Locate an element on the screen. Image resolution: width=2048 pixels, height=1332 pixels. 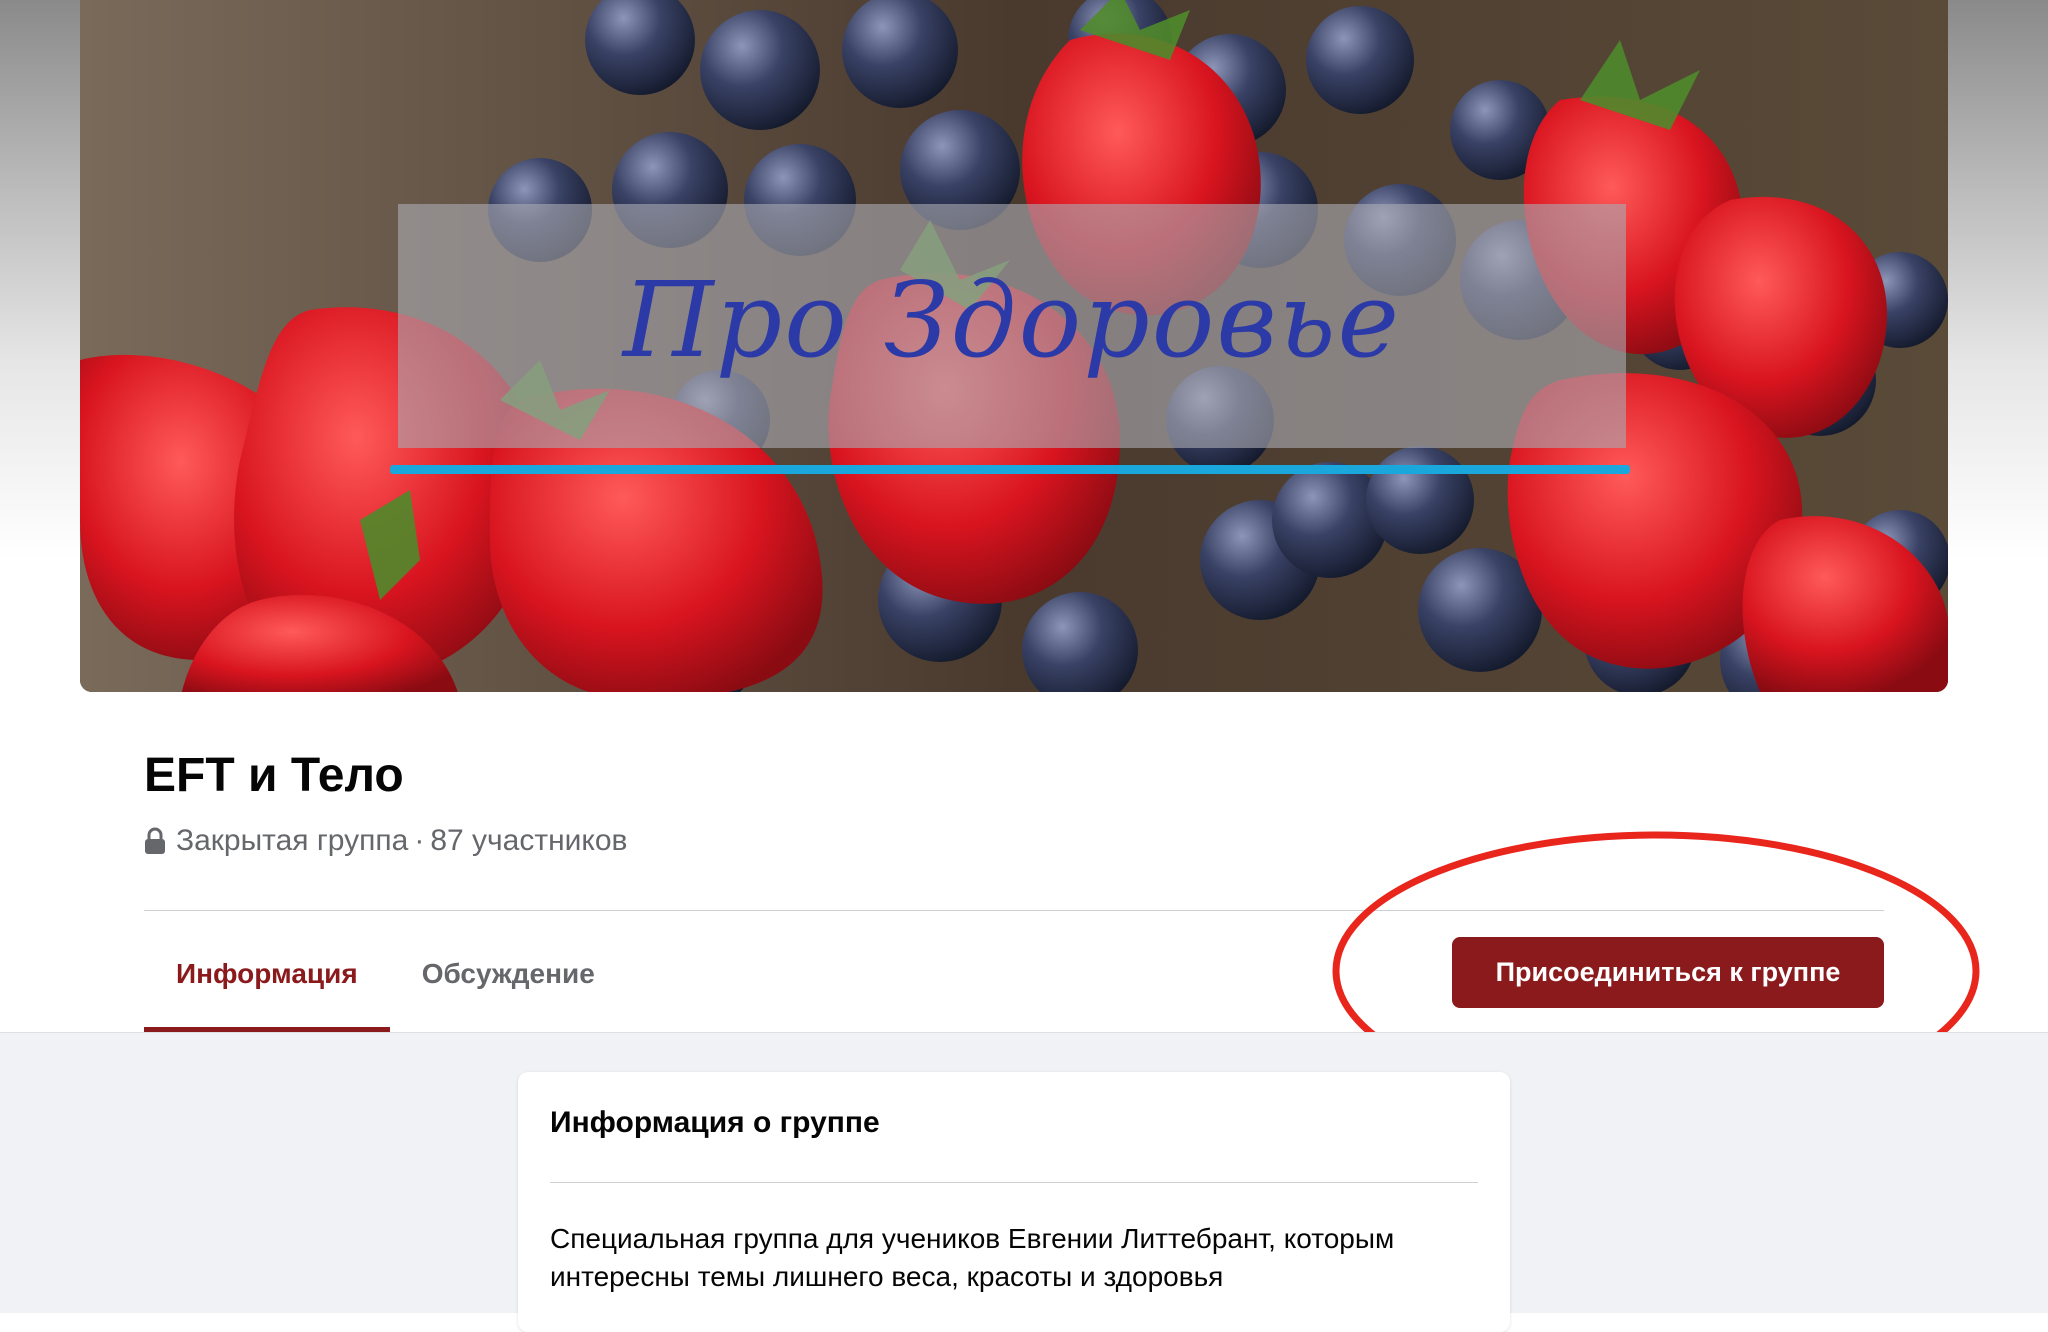
cover-banner: Про Здоровье is located at coordinates (1012, 326).